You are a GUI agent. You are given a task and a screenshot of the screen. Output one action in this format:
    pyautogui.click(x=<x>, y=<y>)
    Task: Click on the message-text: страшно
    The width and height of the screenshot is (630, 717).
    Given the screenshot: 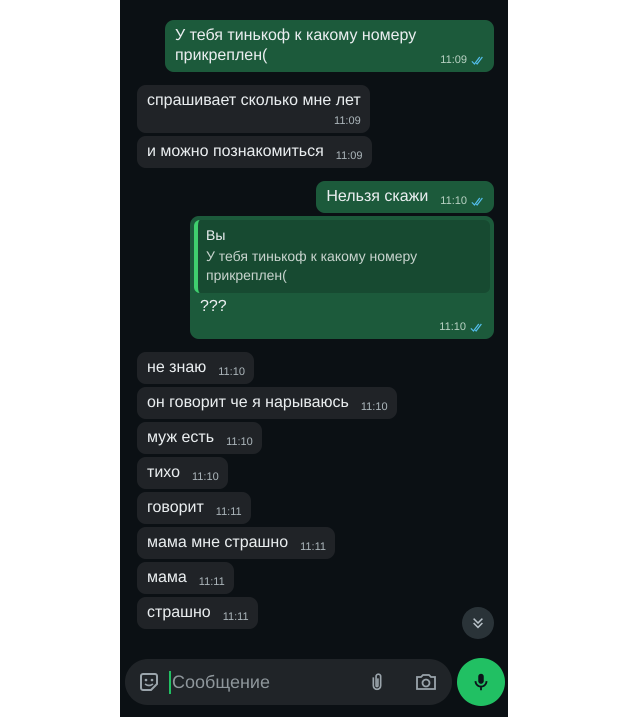 What is the action you would take?
    pyautogui.click(x=179, y=612)
    